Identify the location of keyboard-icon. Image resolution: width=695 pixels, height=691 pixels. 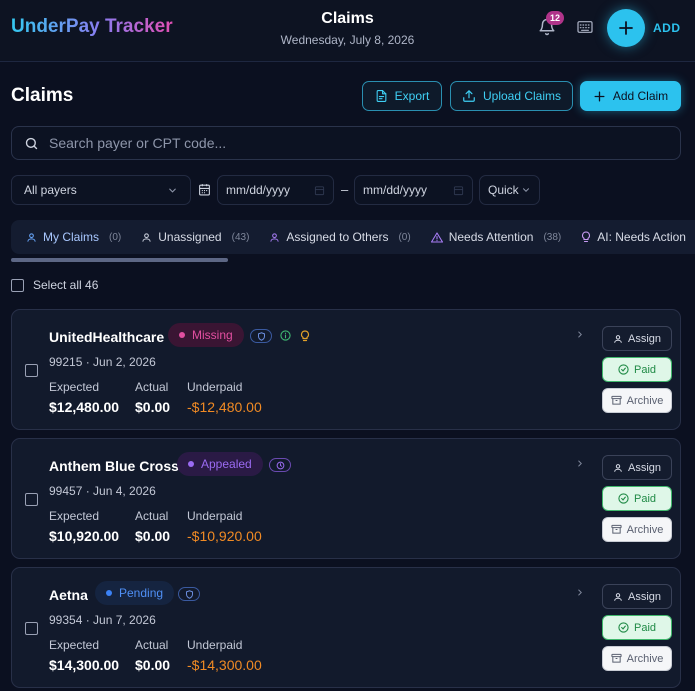
(585, 27).